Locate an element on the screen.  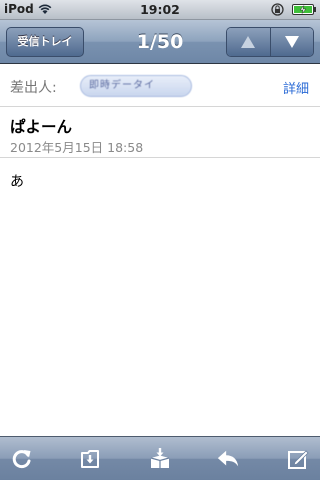
battery-charging-icon is located at coordinates (304, 9).